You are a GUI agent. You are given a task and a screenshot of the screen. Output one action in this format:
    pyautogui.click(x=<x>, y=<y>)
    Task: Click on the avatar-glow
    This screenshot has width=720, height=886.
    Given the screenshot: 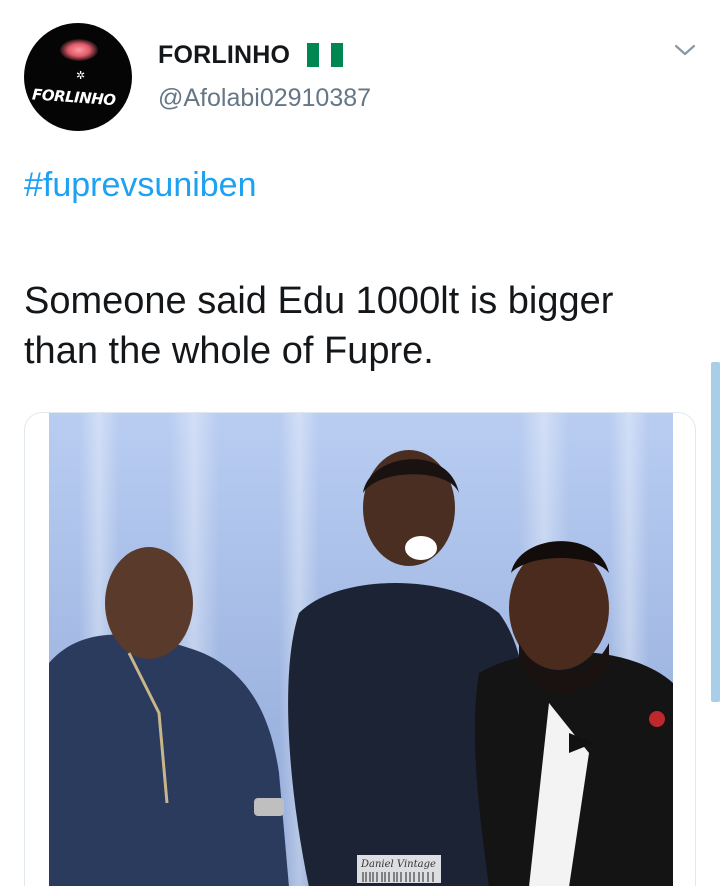 What is the action you would take?
    pyautogui.click(x=79, y=50)
    